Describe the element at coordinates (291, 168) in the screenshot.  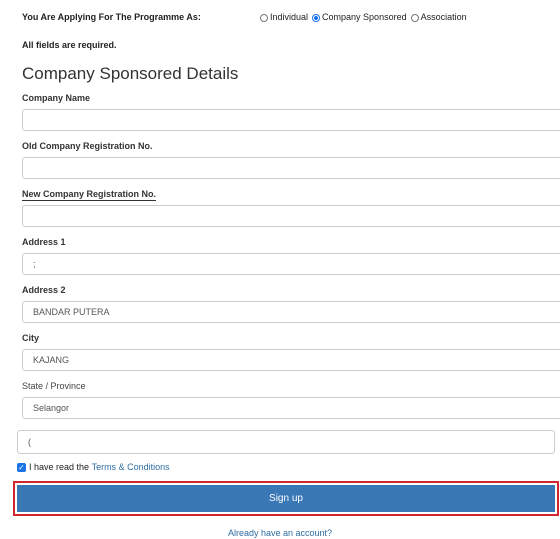
I see `old-registration-input` at that location.